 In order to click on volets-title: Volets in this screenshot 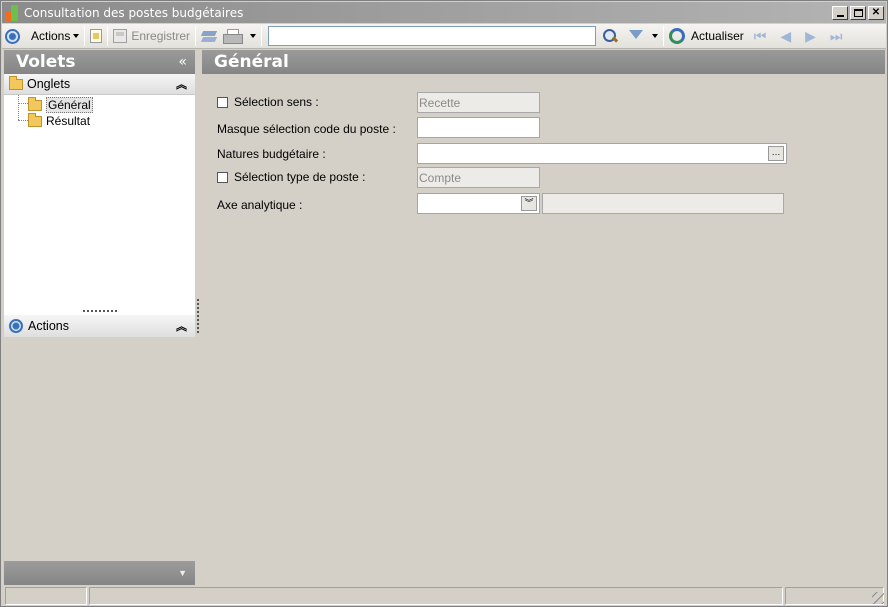, I will do `click(46, 62)`.